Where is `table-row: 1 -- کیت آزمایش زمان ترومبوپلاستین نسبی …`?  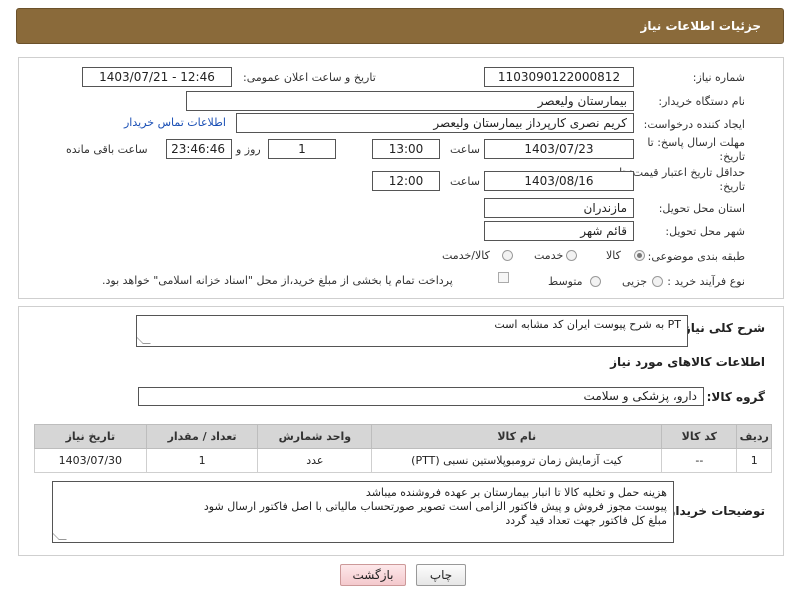
table-row: 1 -- کیت آزمایش زمان ترومبوپلاستین نسبی … is located at coordinates (403, 460).